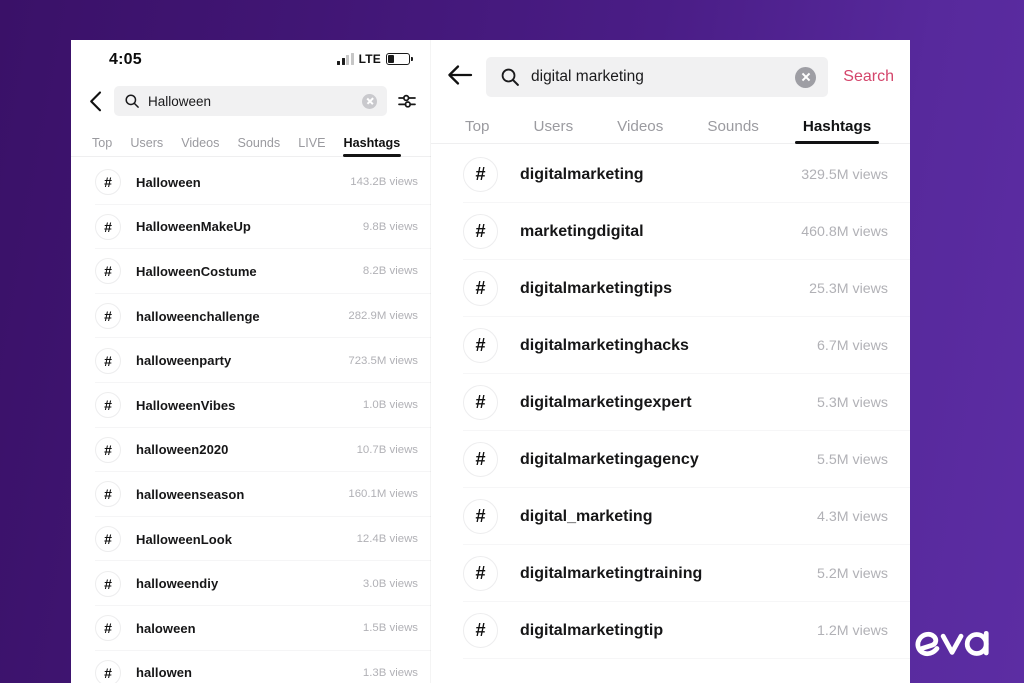 The image size is (1024, 683). I want to click on hashtag-name: HalloweenLook, so click(184, 539).